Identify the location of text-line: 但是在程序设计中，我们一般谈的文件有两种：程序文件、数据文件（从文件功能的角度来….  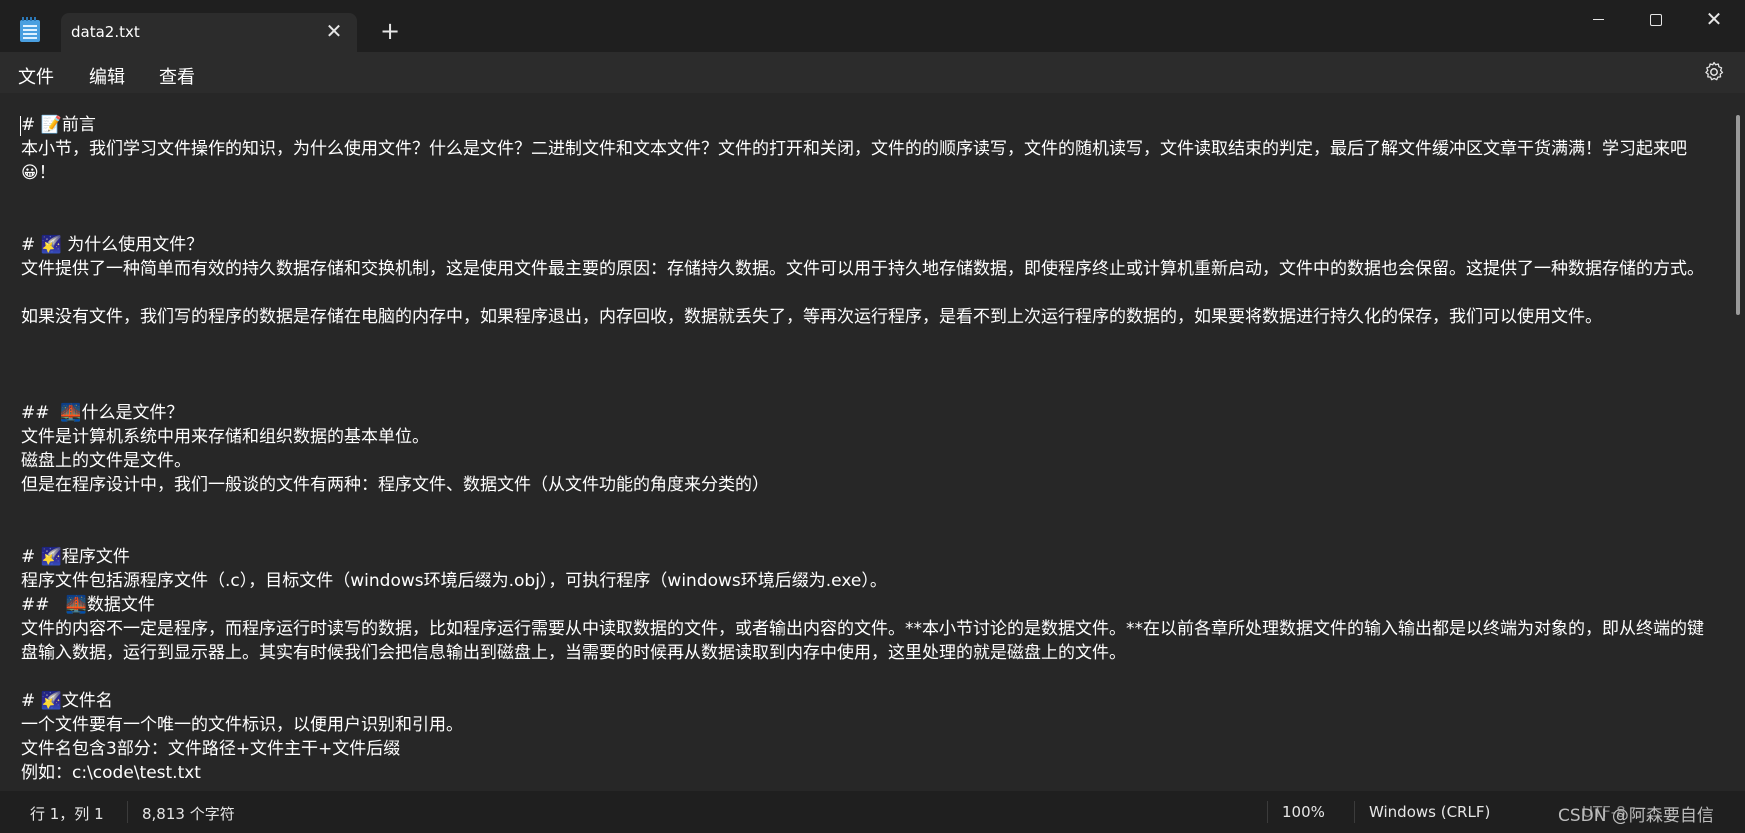
(868, 485).